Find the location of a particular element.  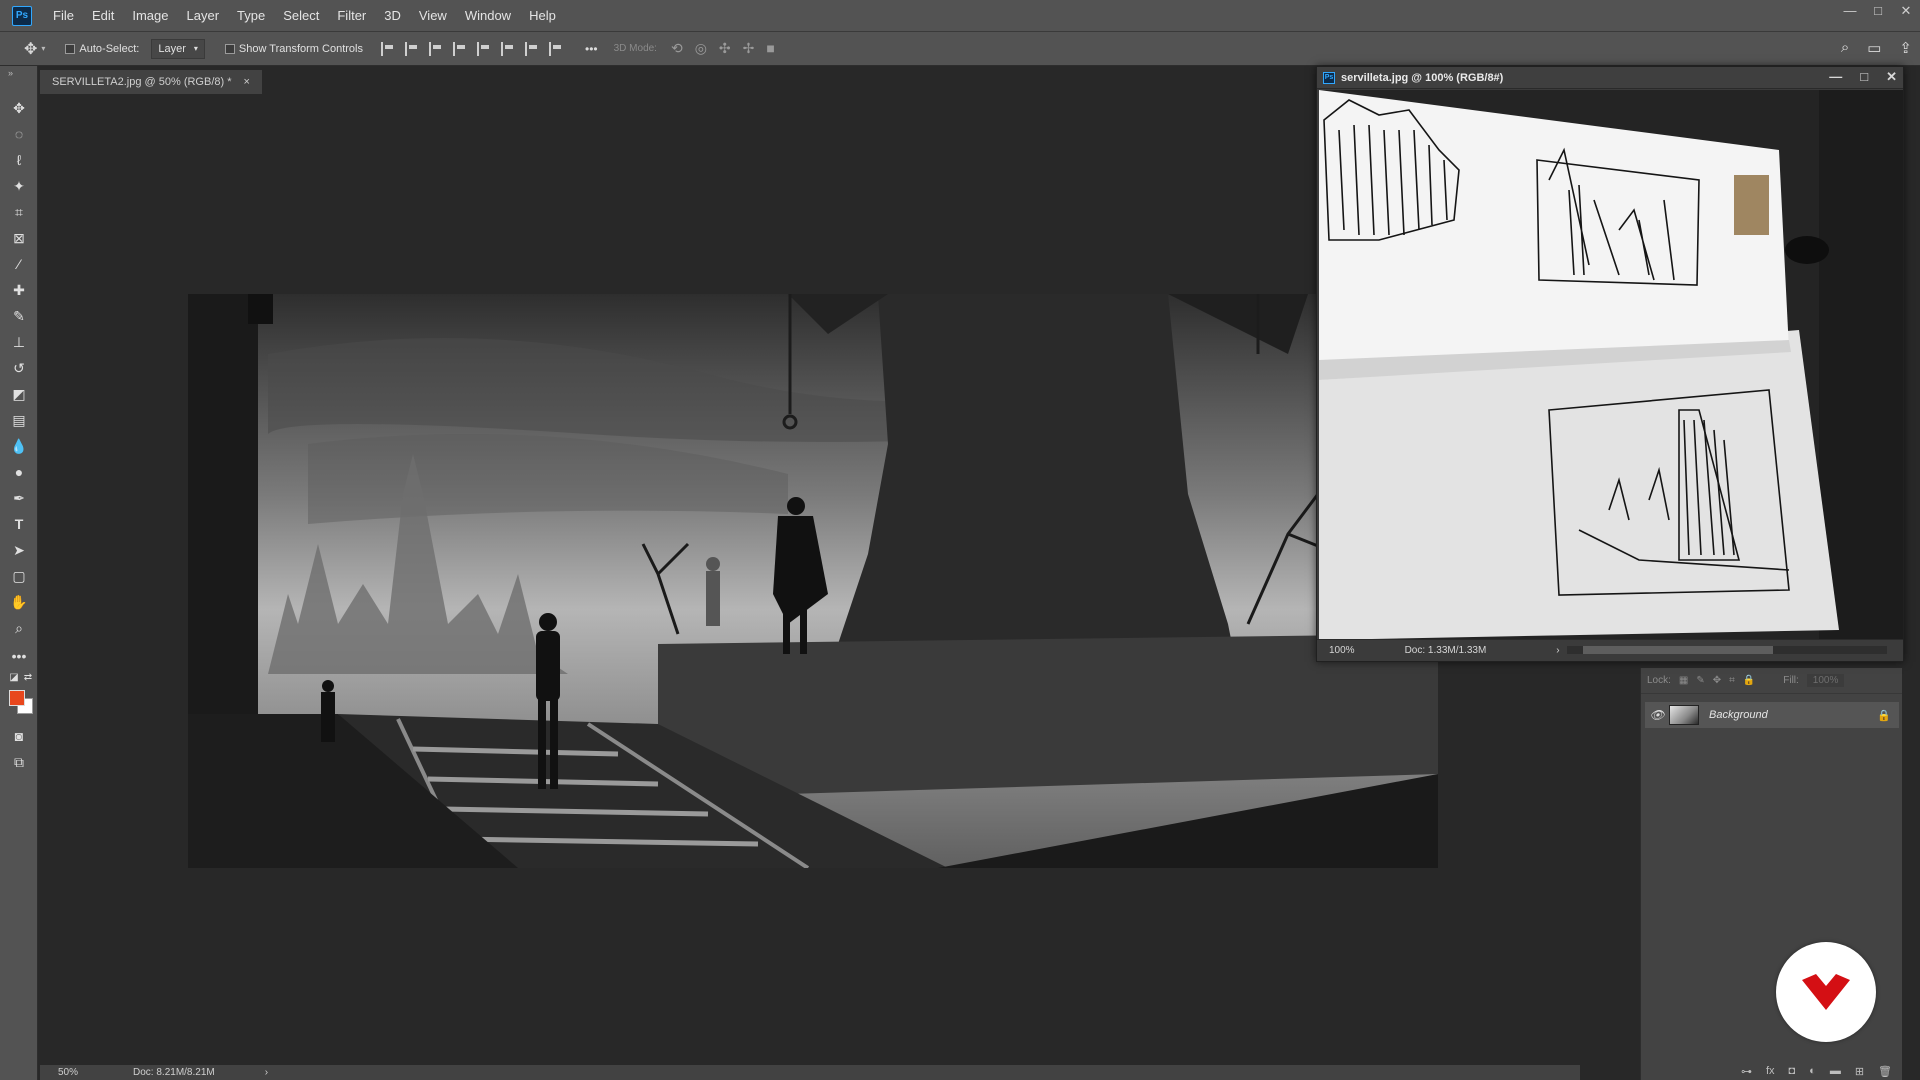

align-left-icon is located at coordinates (388, 48).